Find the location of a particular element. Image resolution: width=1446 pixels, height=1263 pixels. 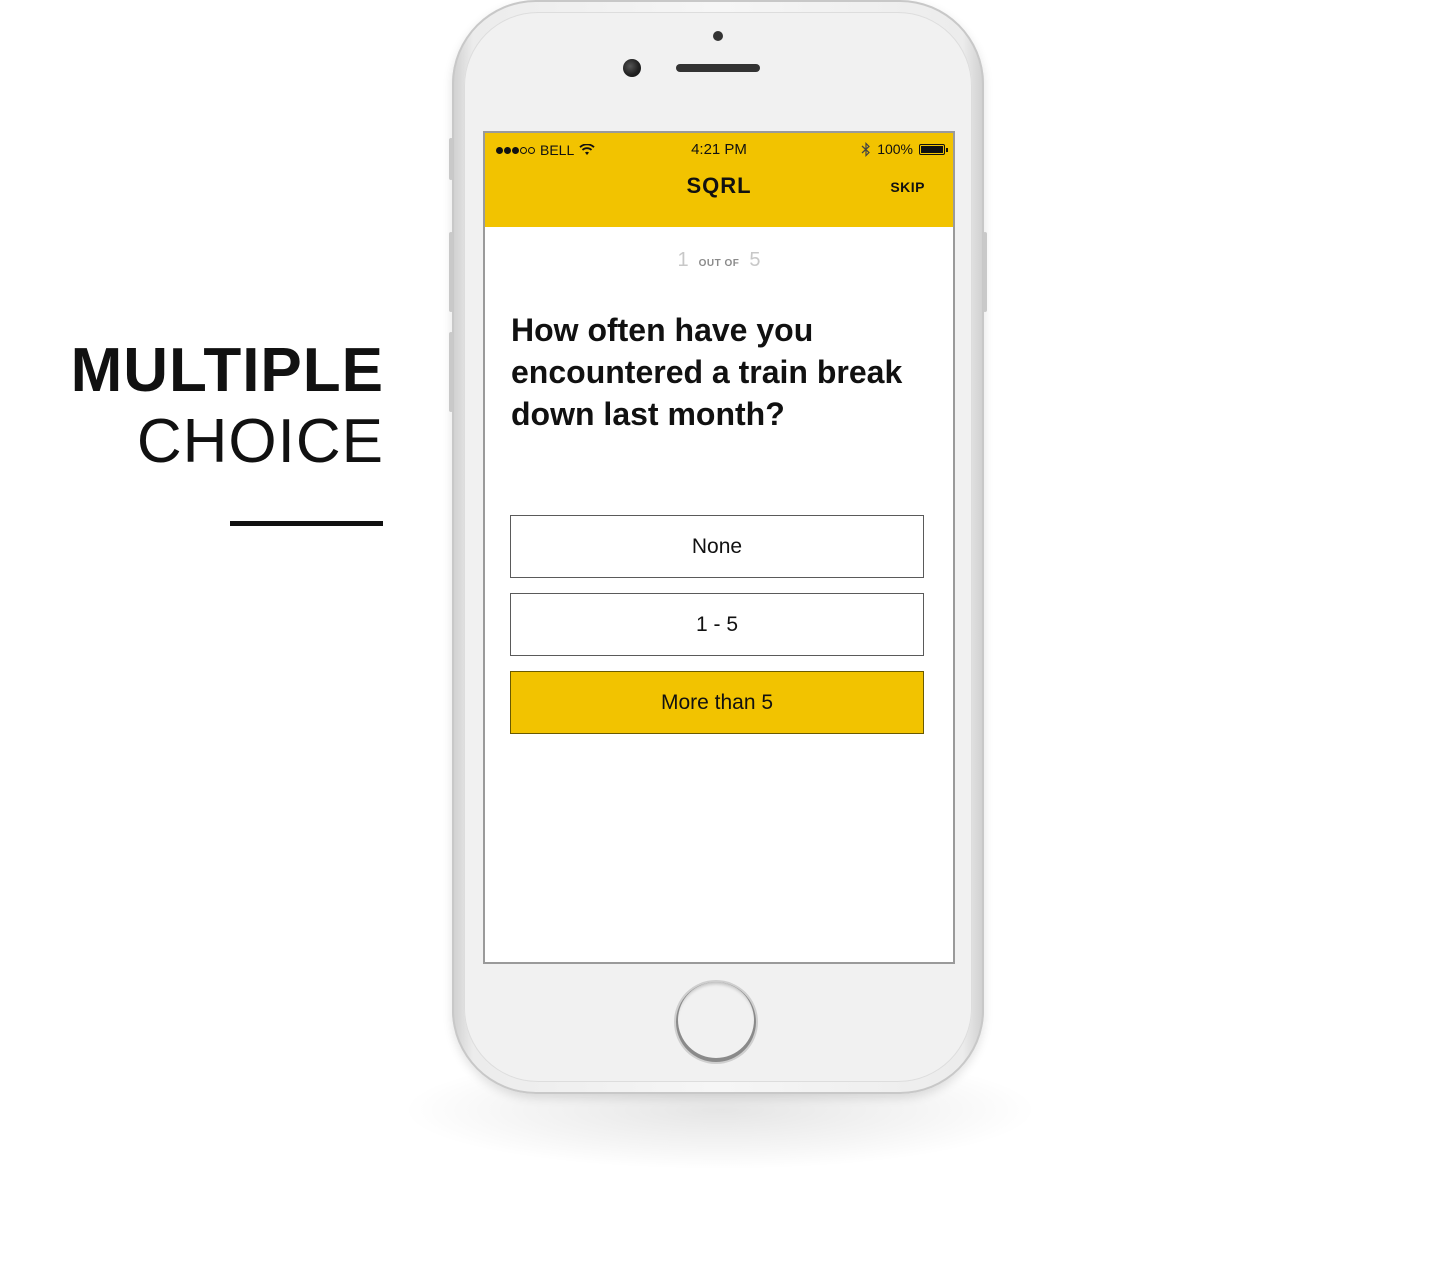

option-more-than-5-button: More than 5 is located at coordinates (717, 702).